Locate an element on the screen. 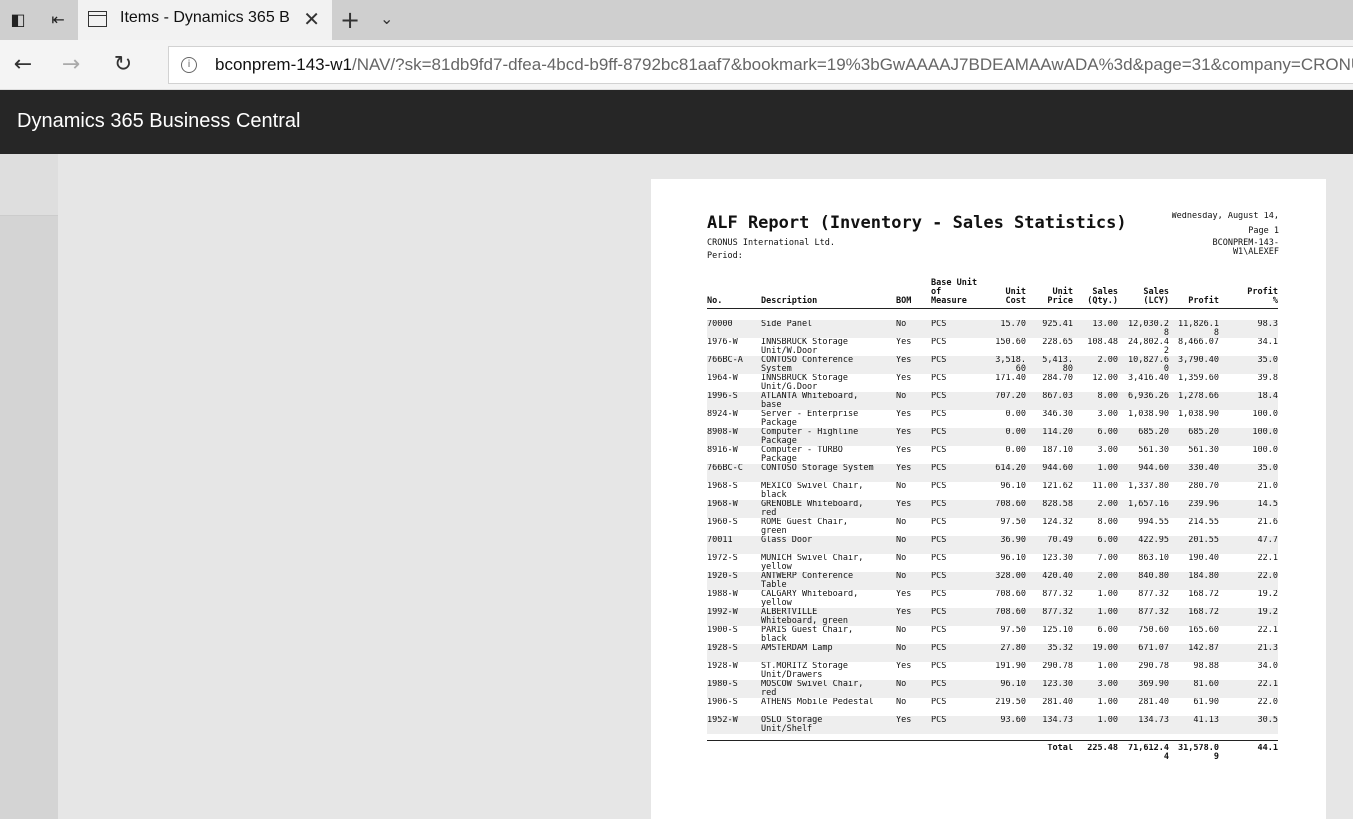 This screenshot has width=1353, height=819. cell-description: ATHENS Mobile Pedestal is located at coordinates (817, 702).